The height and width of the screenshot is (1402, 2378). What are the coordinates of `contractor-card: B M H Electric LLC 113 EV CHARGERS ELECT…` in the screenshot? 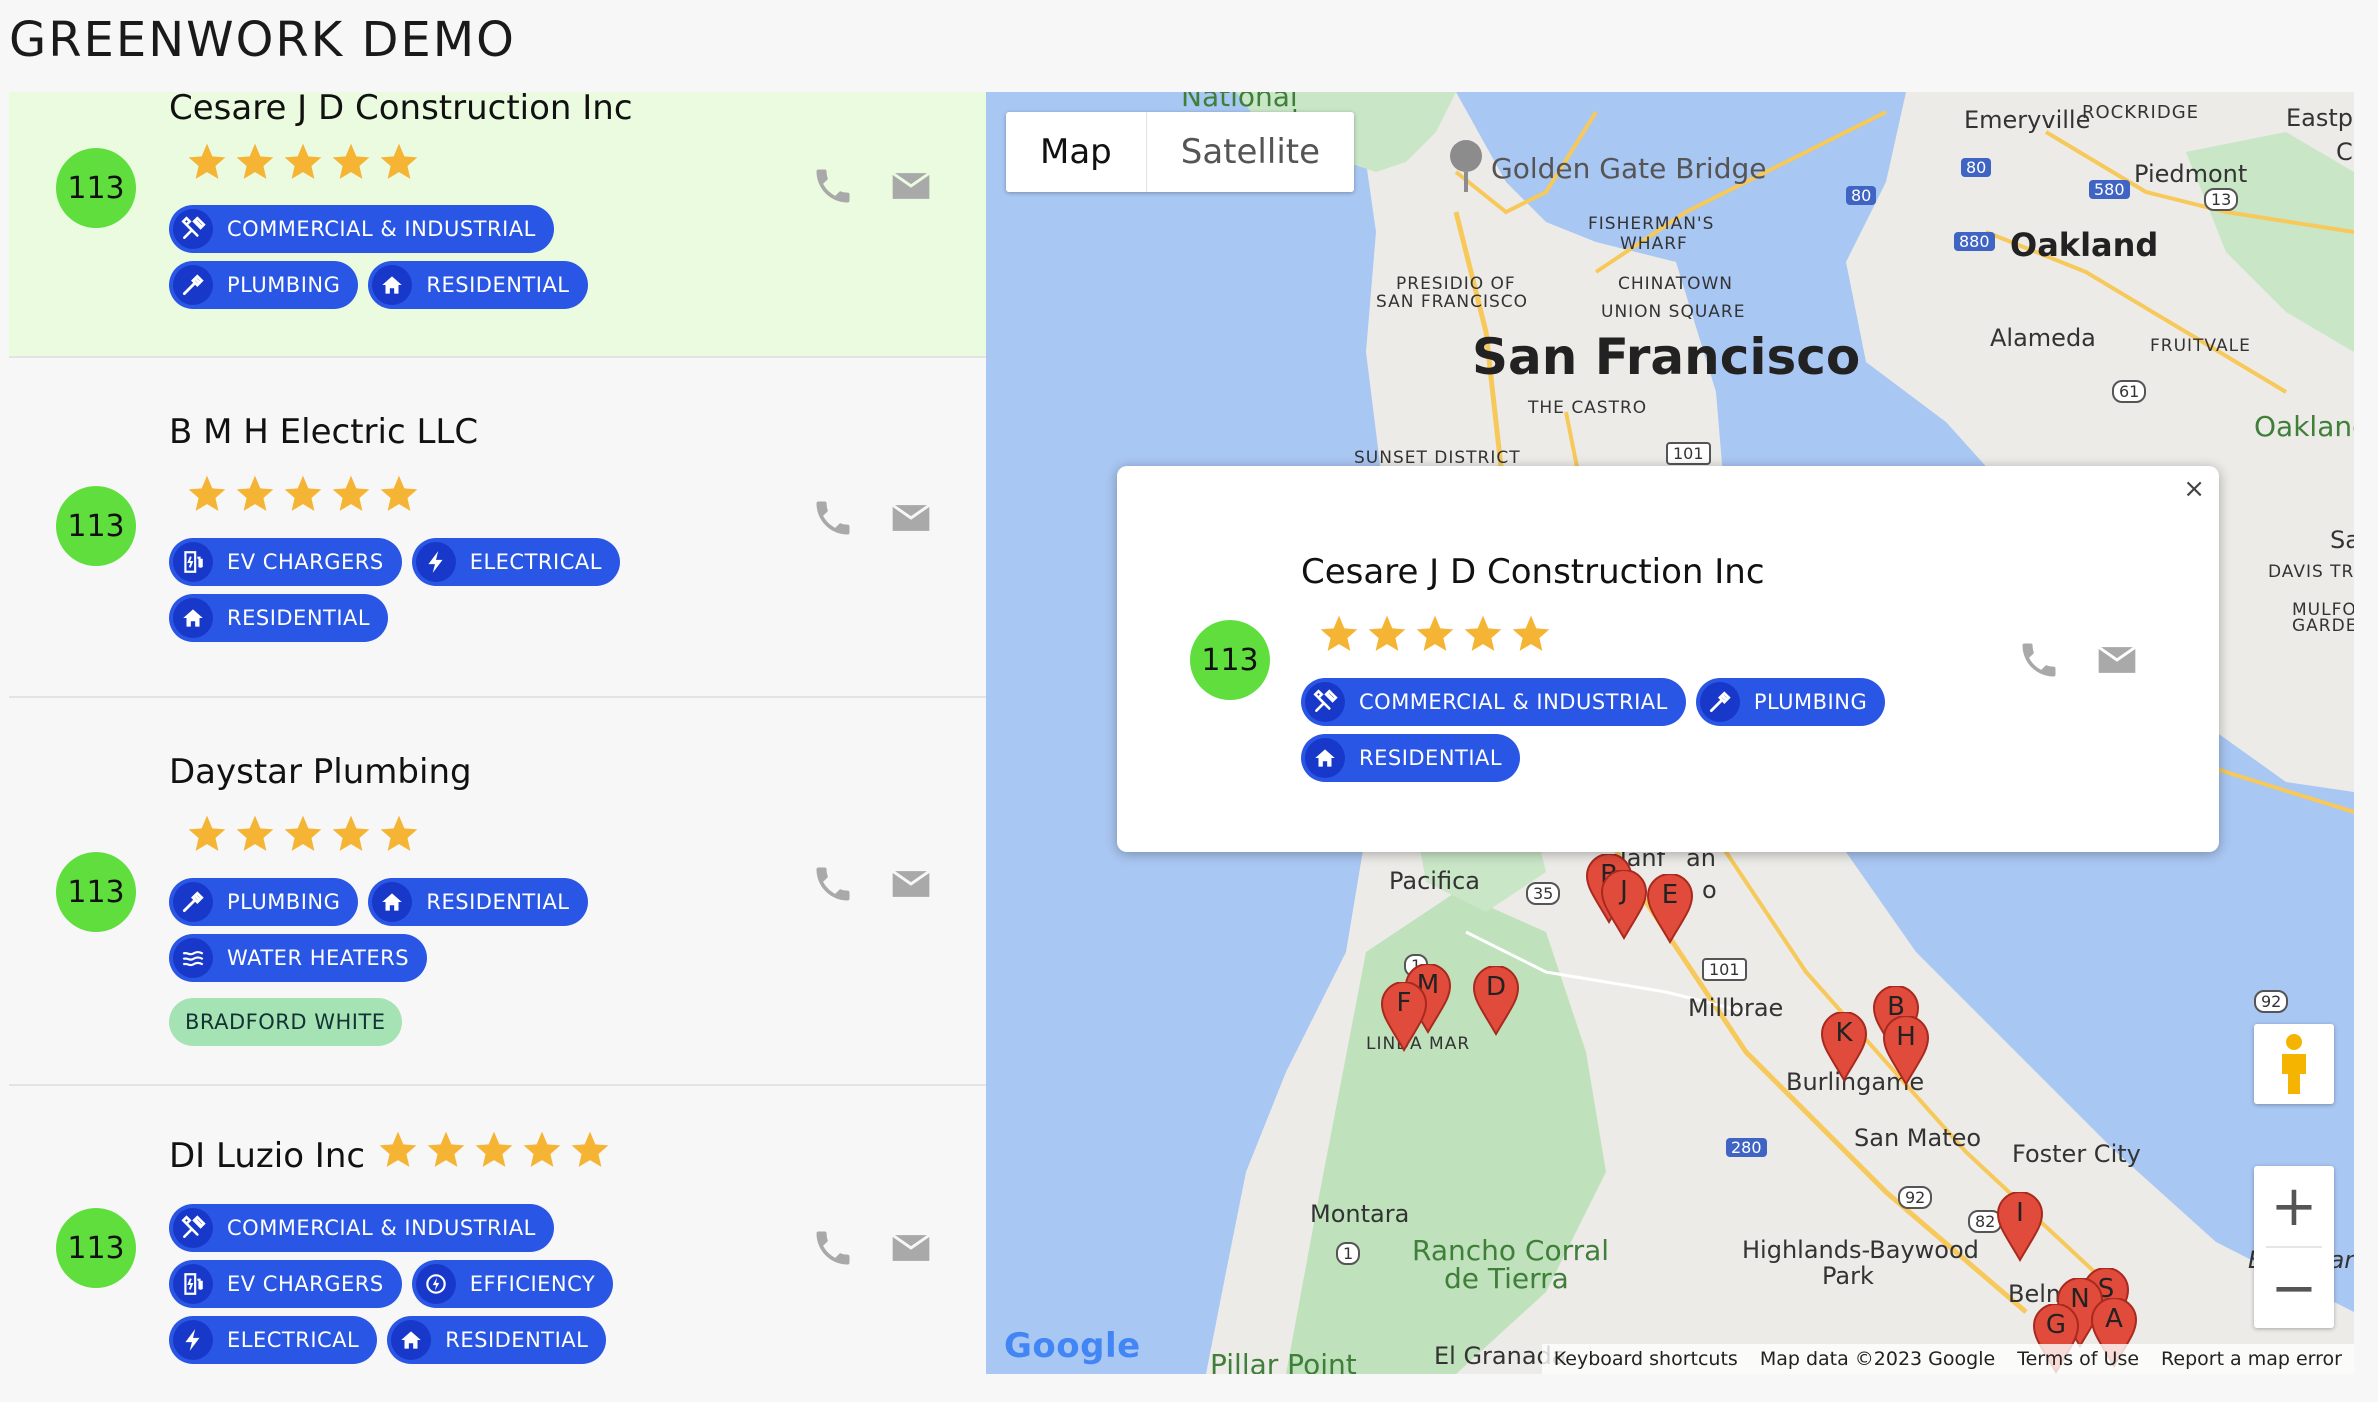 It's located at (497, 528).